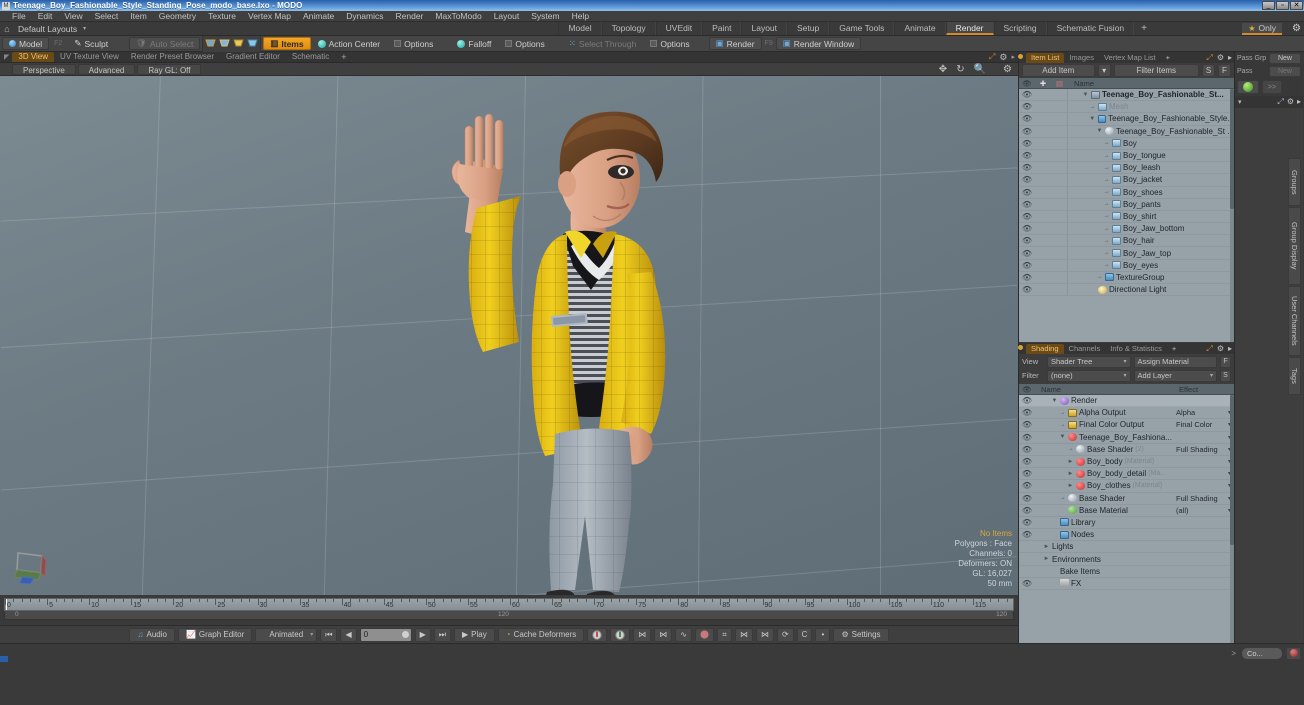 This screenshot has height=705, width=1304. Describe the element at coordinates (642, 634) in the screenshot. I see `key-prev-icon: ⋈` at that location.